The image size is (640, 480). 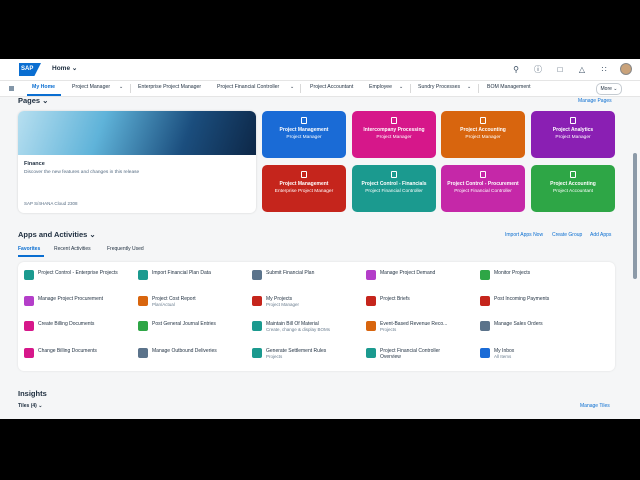 What do you see at coordinates (626, 69) in the screenshot?
I see `avatar` at bounding box center [626, 69].